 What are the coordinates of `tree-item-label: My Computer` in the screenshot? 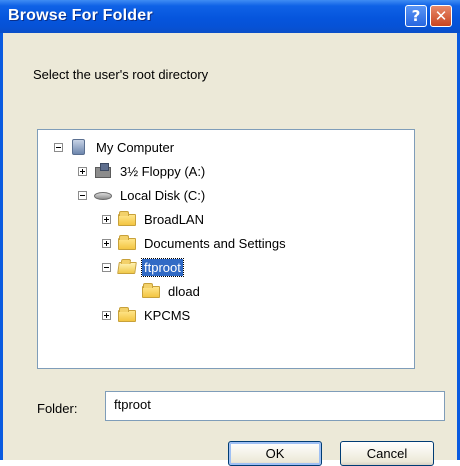 It's located at (135, 147).